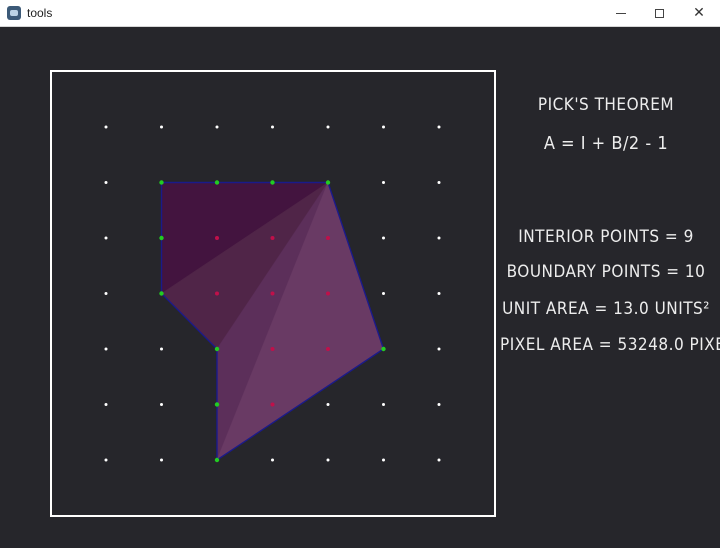  I want to click on theorem-title: PICK'S THEOREM, so click(606, 105).